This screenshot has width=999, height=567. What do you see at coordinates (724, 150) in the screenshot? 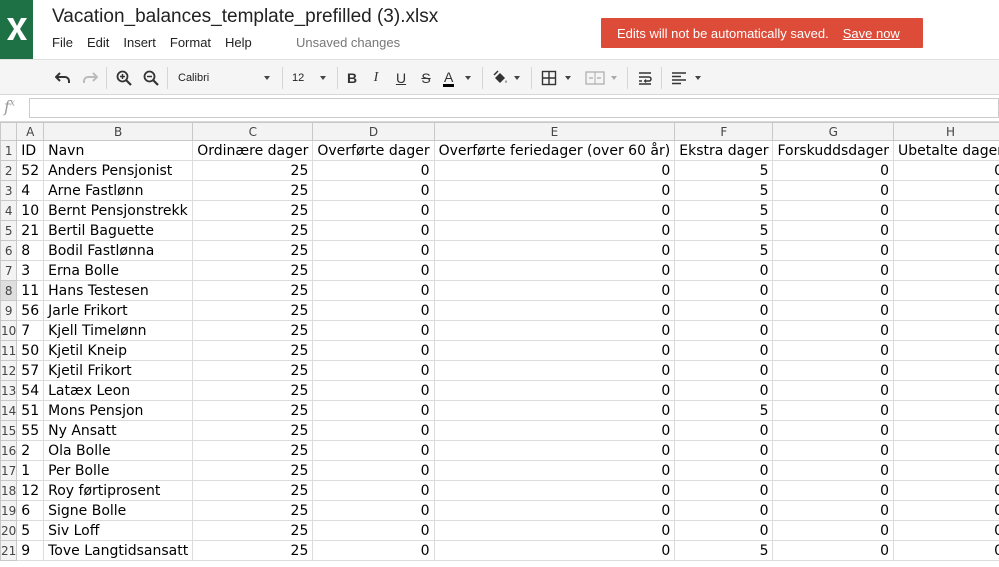
I see `header-cell: Ekstra dager` at bounding box center [724, 150].